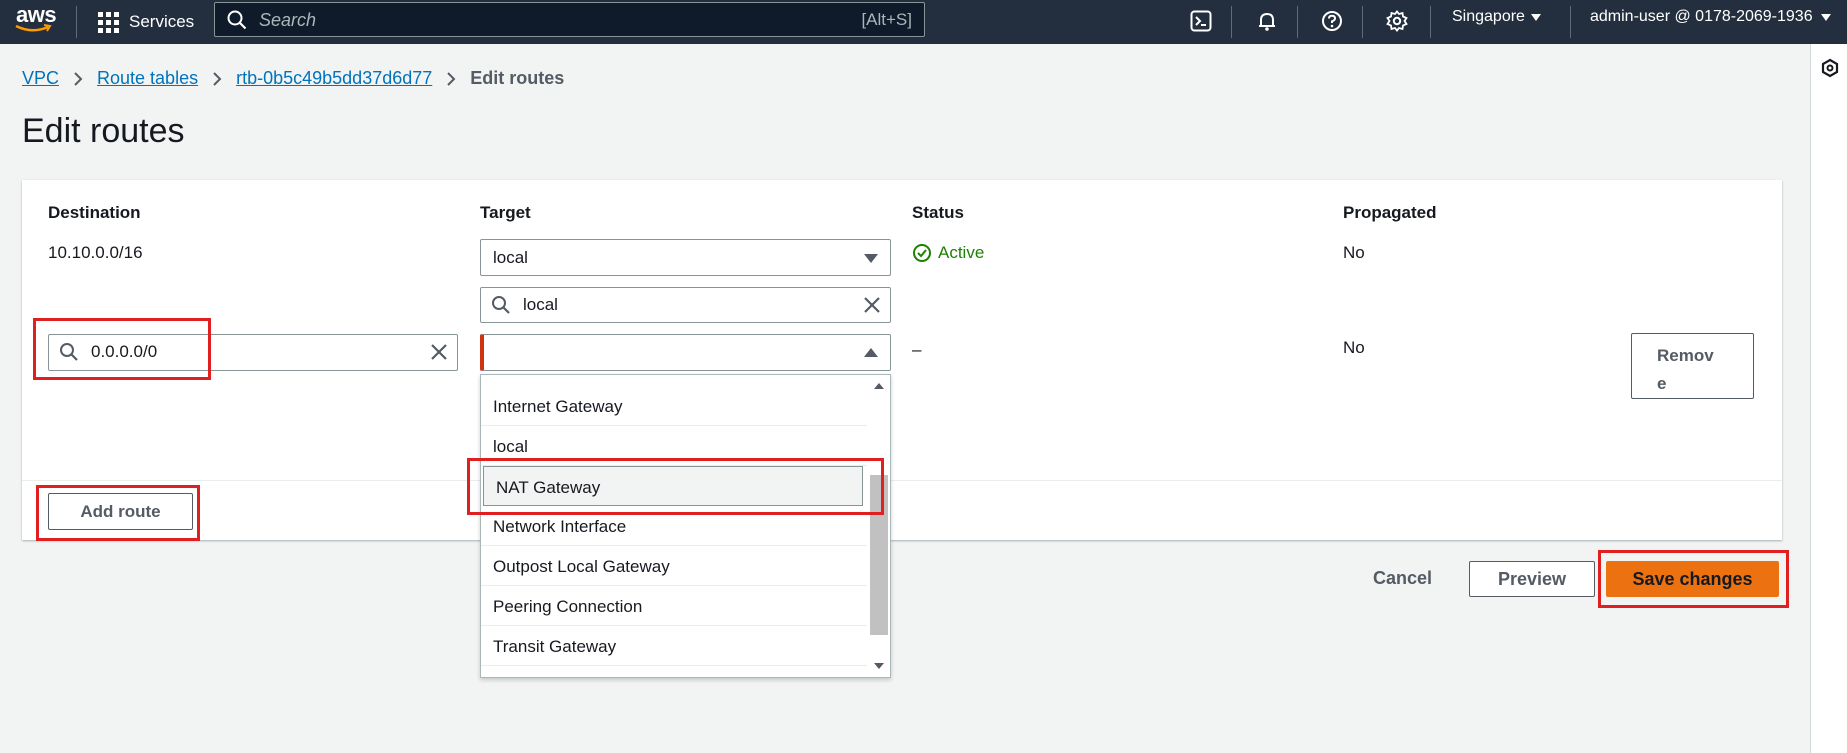 The width and height of the screenshot is (1847, 753). What do you see at coordinates (922, 253) in the screenshot?
I see `success-check-icon` at bounding box center [922, 253].